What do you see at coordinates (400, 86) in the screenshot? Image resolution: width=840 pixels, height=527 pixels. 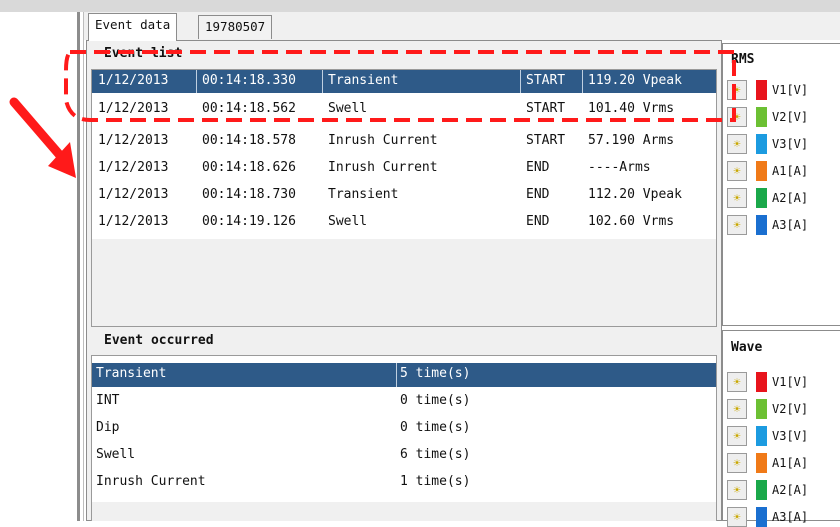 I see `dashed-highlight-box` at bounding box center [400, 86].